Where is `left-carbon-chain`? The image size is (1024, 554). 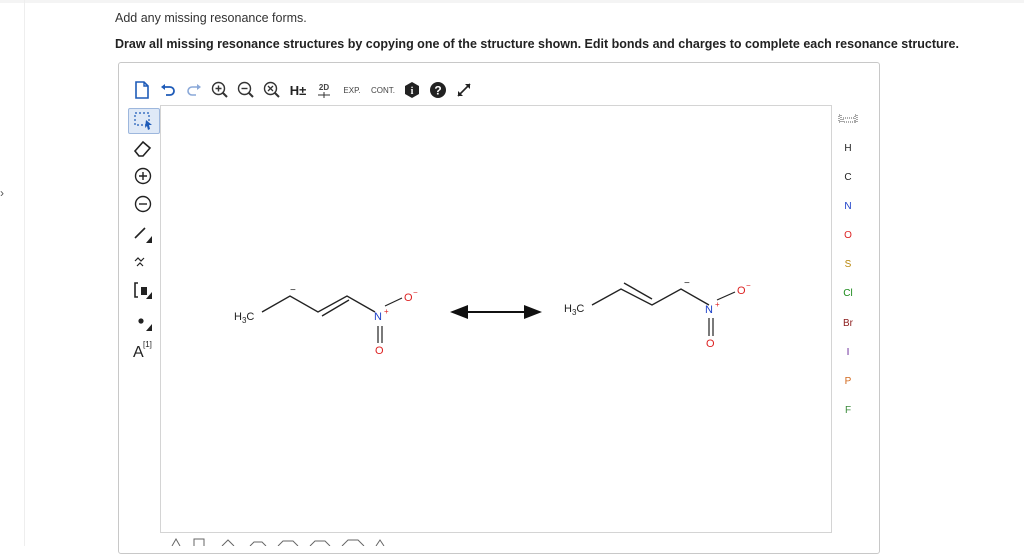
left-carbon-chain is located at coordinates (318, 304).